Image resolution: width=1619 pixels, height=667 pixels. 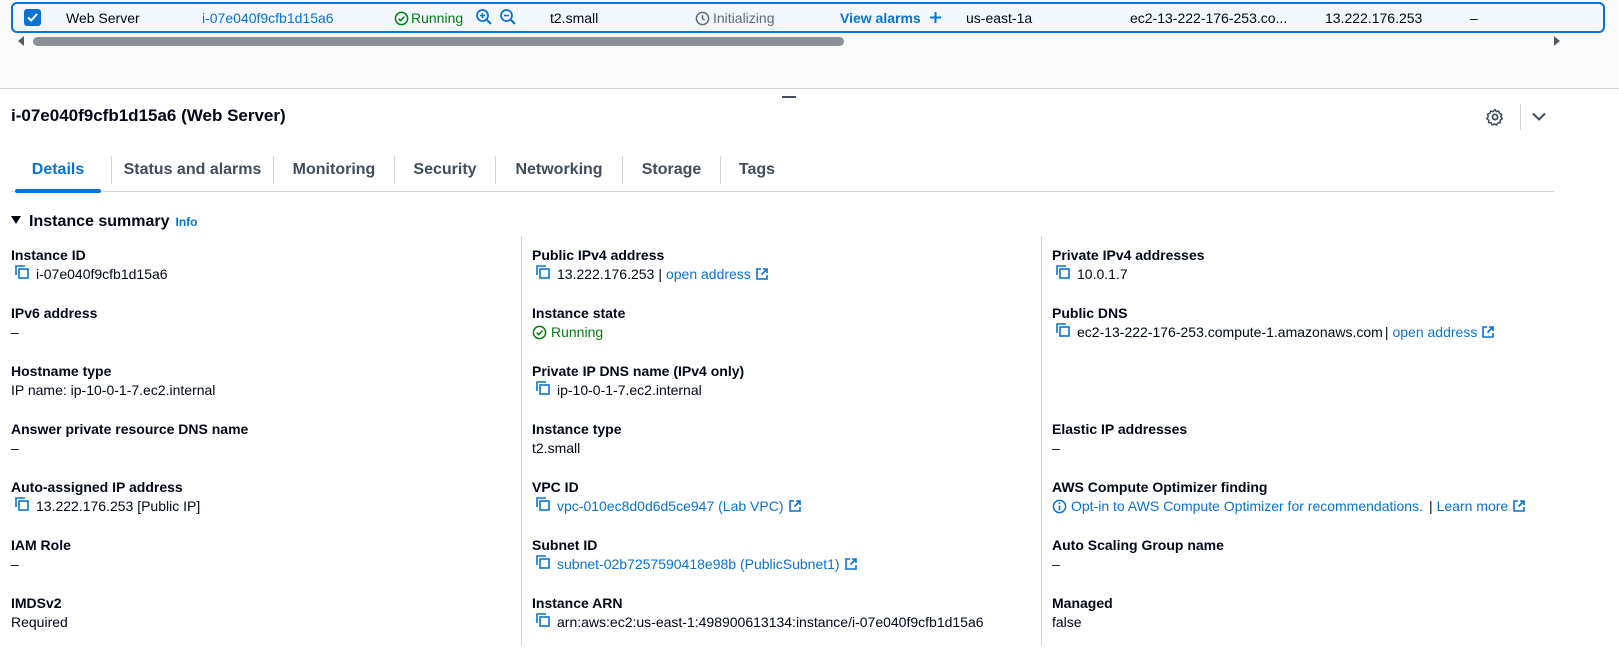 I want to click on info-link: Info, so click(x=187, y=222).